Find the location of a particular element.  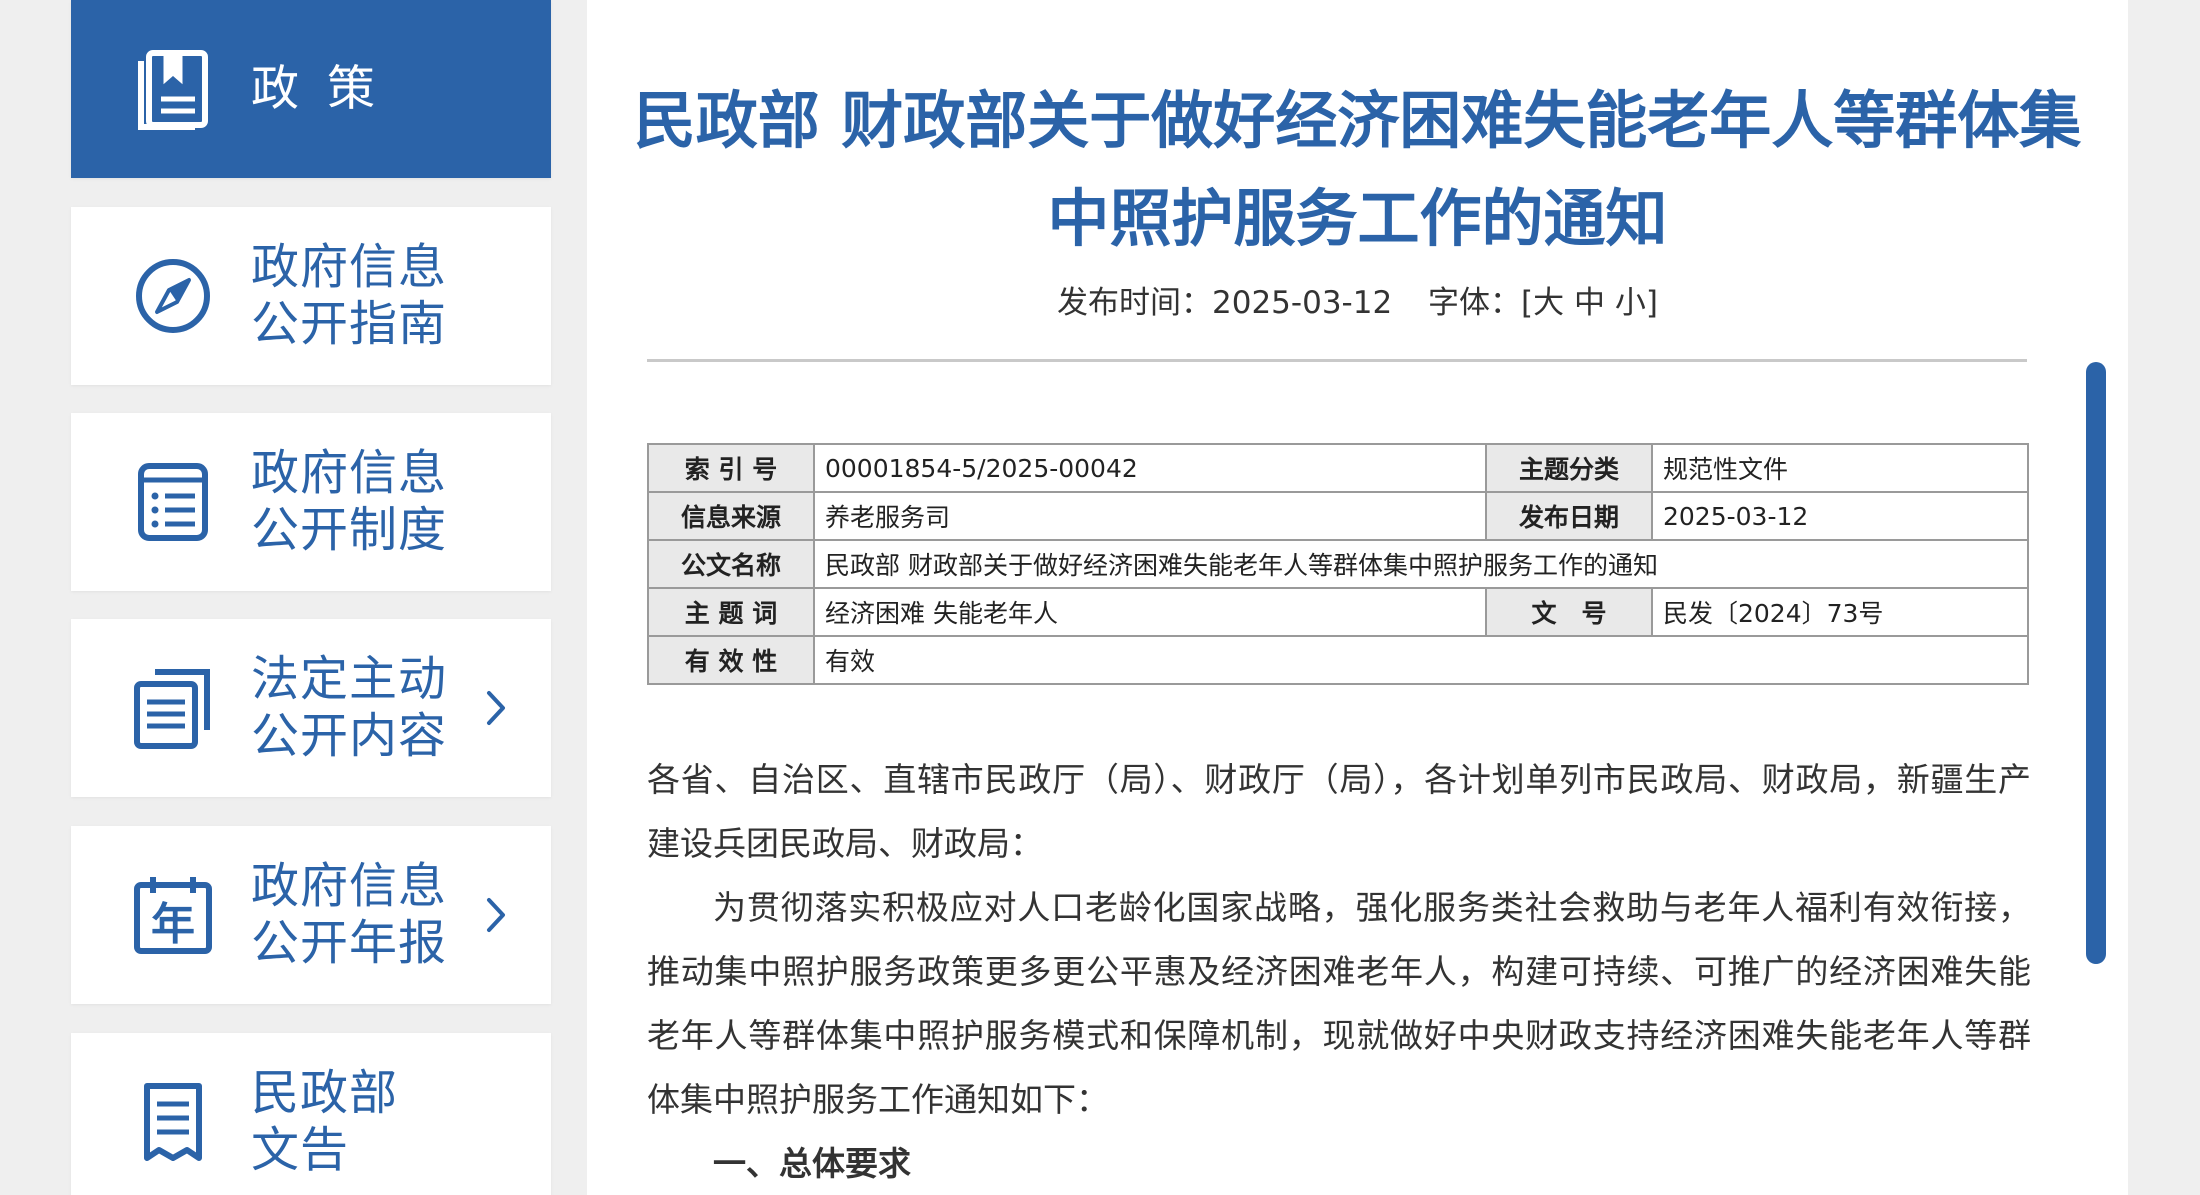

section-heading: 一、总体要求 is located at coordinates (812, 1163).